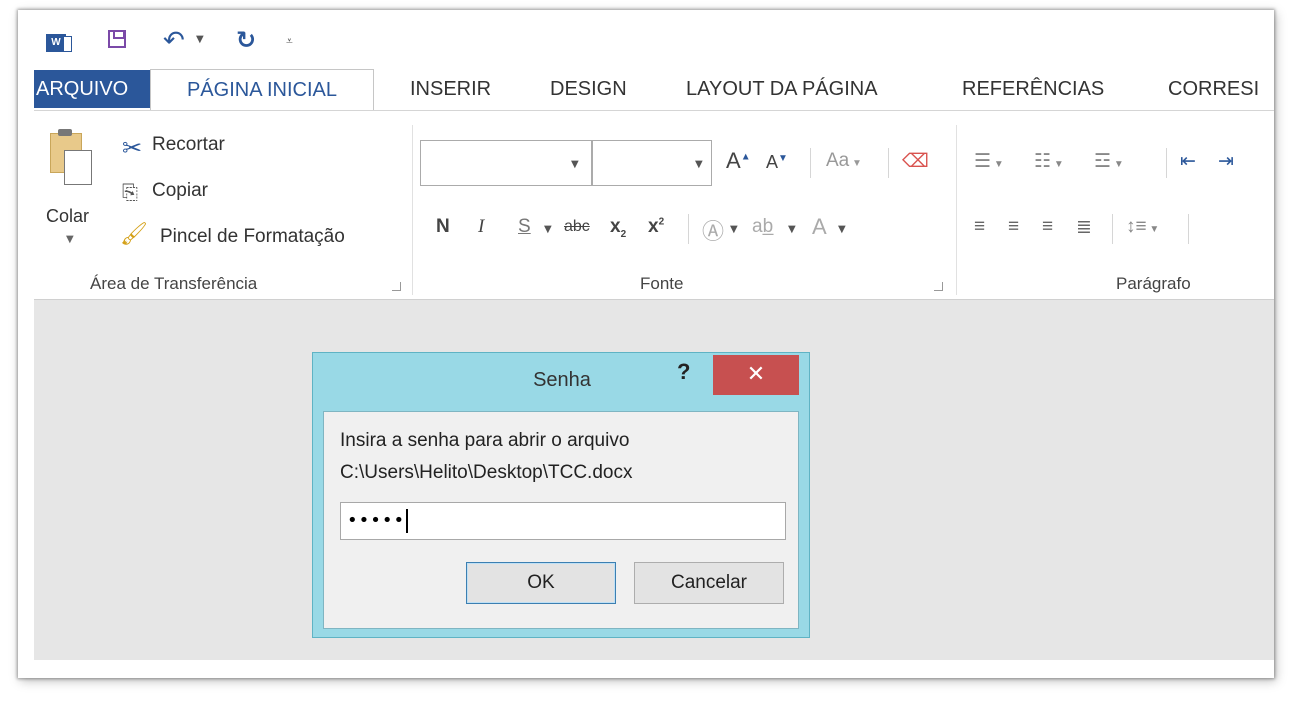 The height and width of the screenshot is (702, 1292). I want to click on font-size-combo: ▼, so click(652, 163).